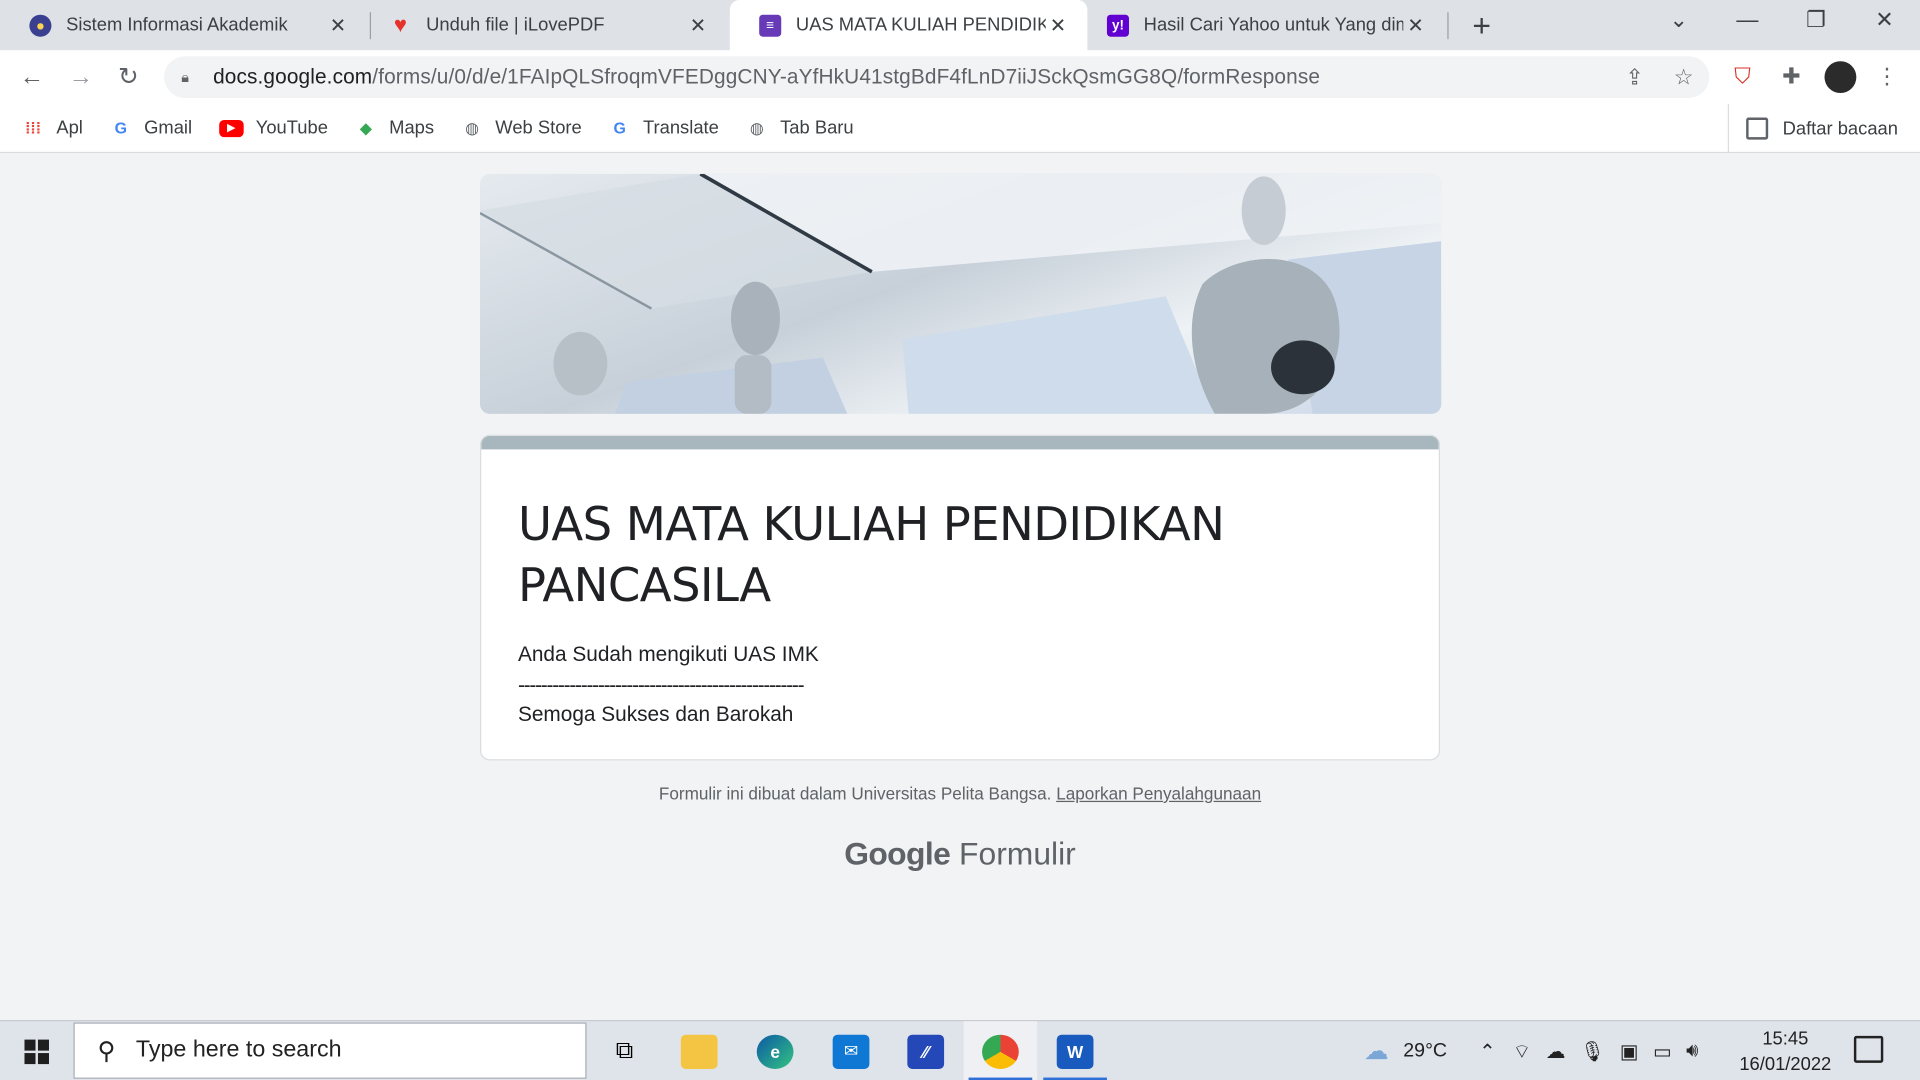 This screenshot has height=1080, width=1920. I want to click on back-button: ←, so click(31, 76).